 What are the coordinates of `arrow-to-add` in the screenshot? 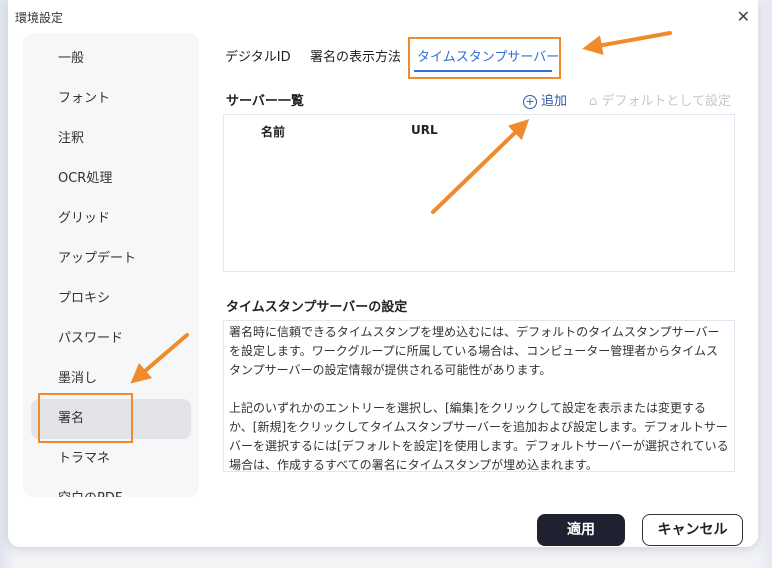 It's located at (480, 166).